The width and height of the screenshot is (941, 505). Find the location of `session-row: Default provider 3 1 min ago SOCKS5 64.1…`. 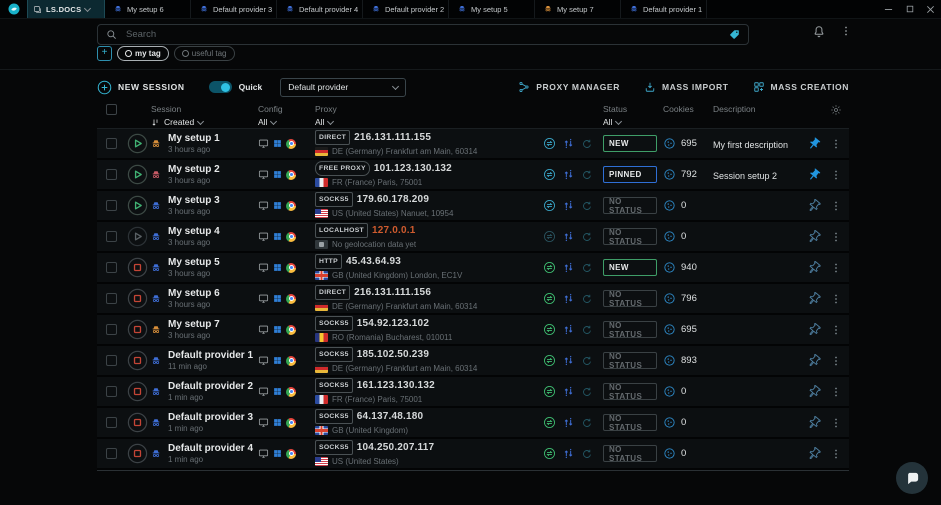

session-row: Default provider 3 1 min ago SOCKS5 64.1… is located at coordinates (473, 423).